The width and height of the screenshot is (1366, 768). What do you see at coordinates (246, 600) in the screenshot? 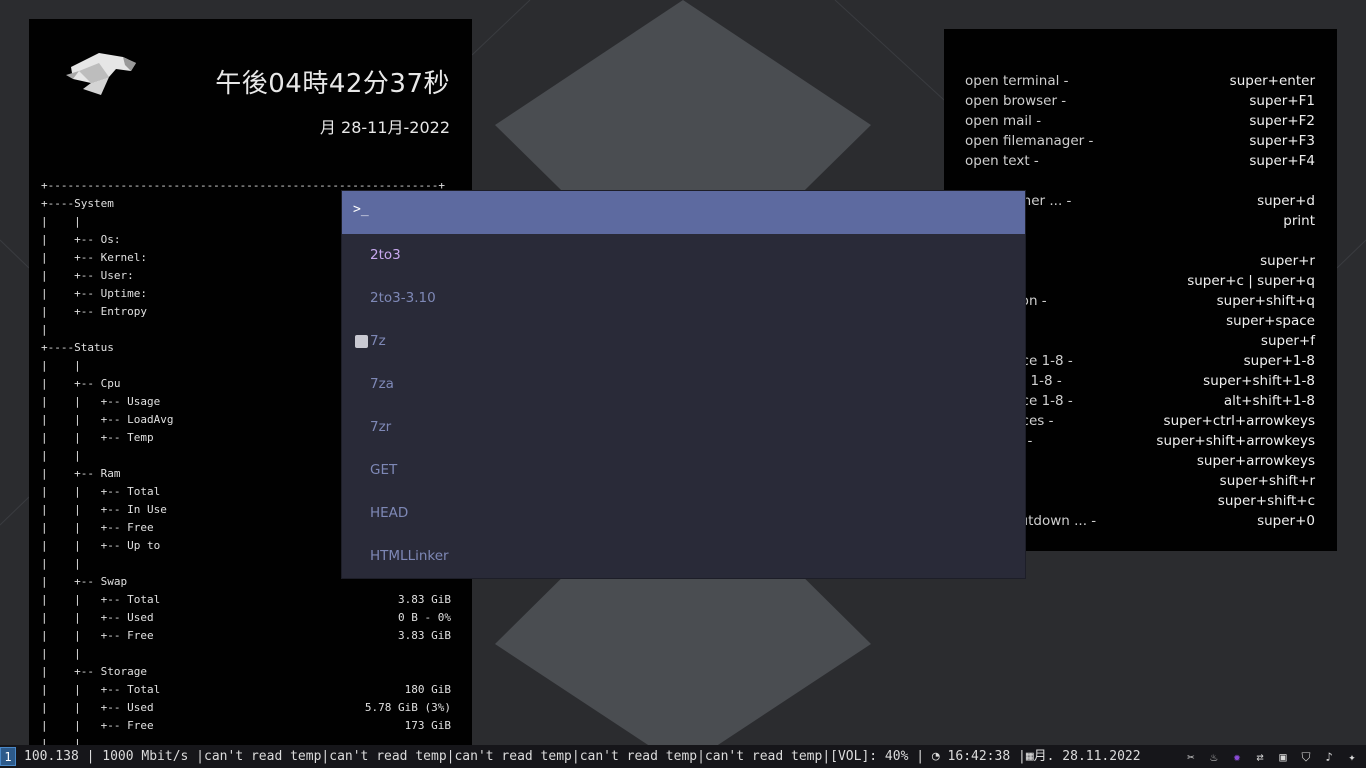
I see `tree-line: | | +-- Total 3.83 GiB` at bounding box center [246, 600].